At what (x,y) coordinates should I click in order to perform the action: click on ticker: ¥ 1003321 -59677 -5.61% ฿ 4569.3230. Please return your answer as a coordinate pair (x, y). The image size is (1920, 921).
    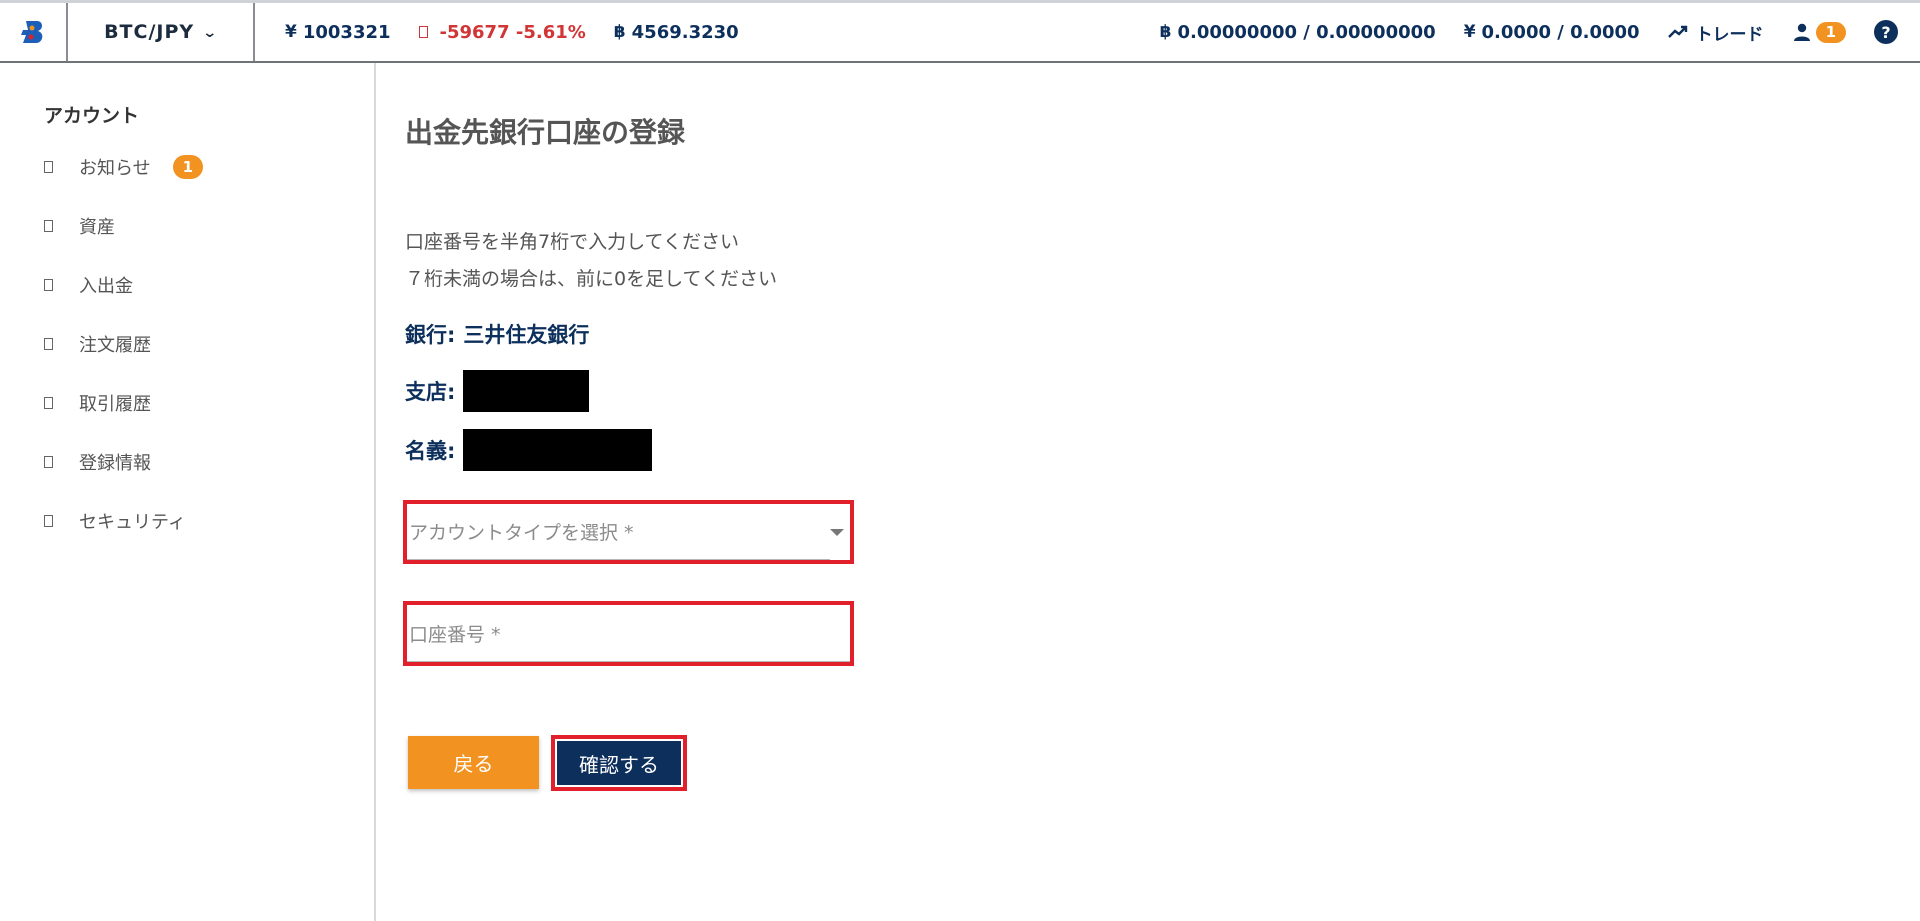
    Looking at the image, I should click on (497, 32).